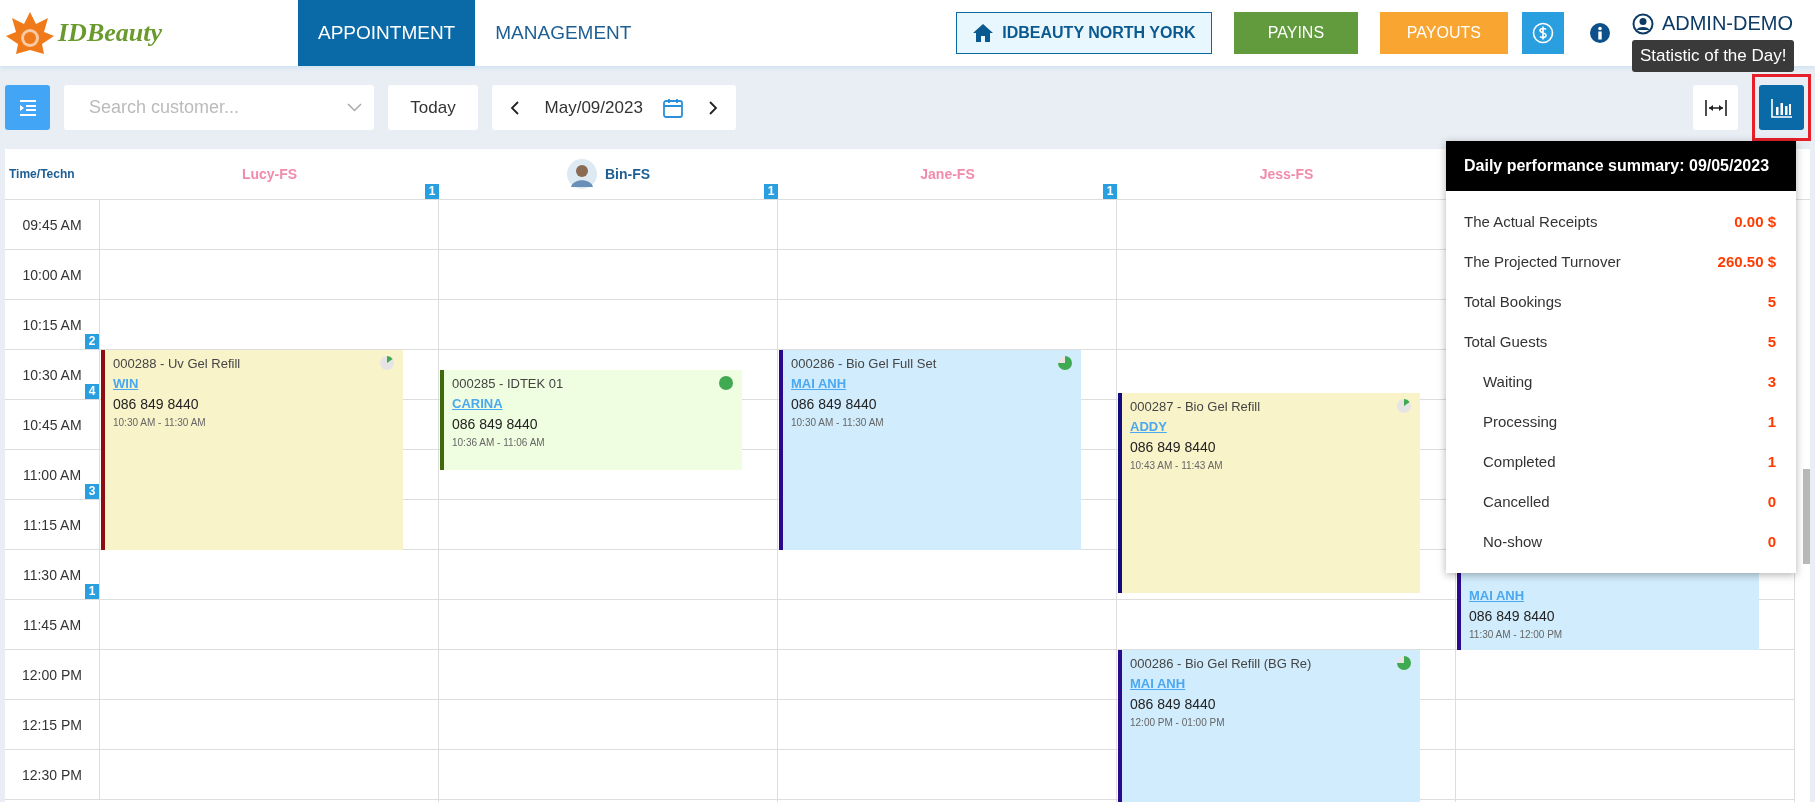 Image resolution: width=1815 pixels, height=802 pixels. What do you see at coordinates (1771, 381) in the screenshot?
I see `stat-value: 3` at bounding box center [1771, 381].